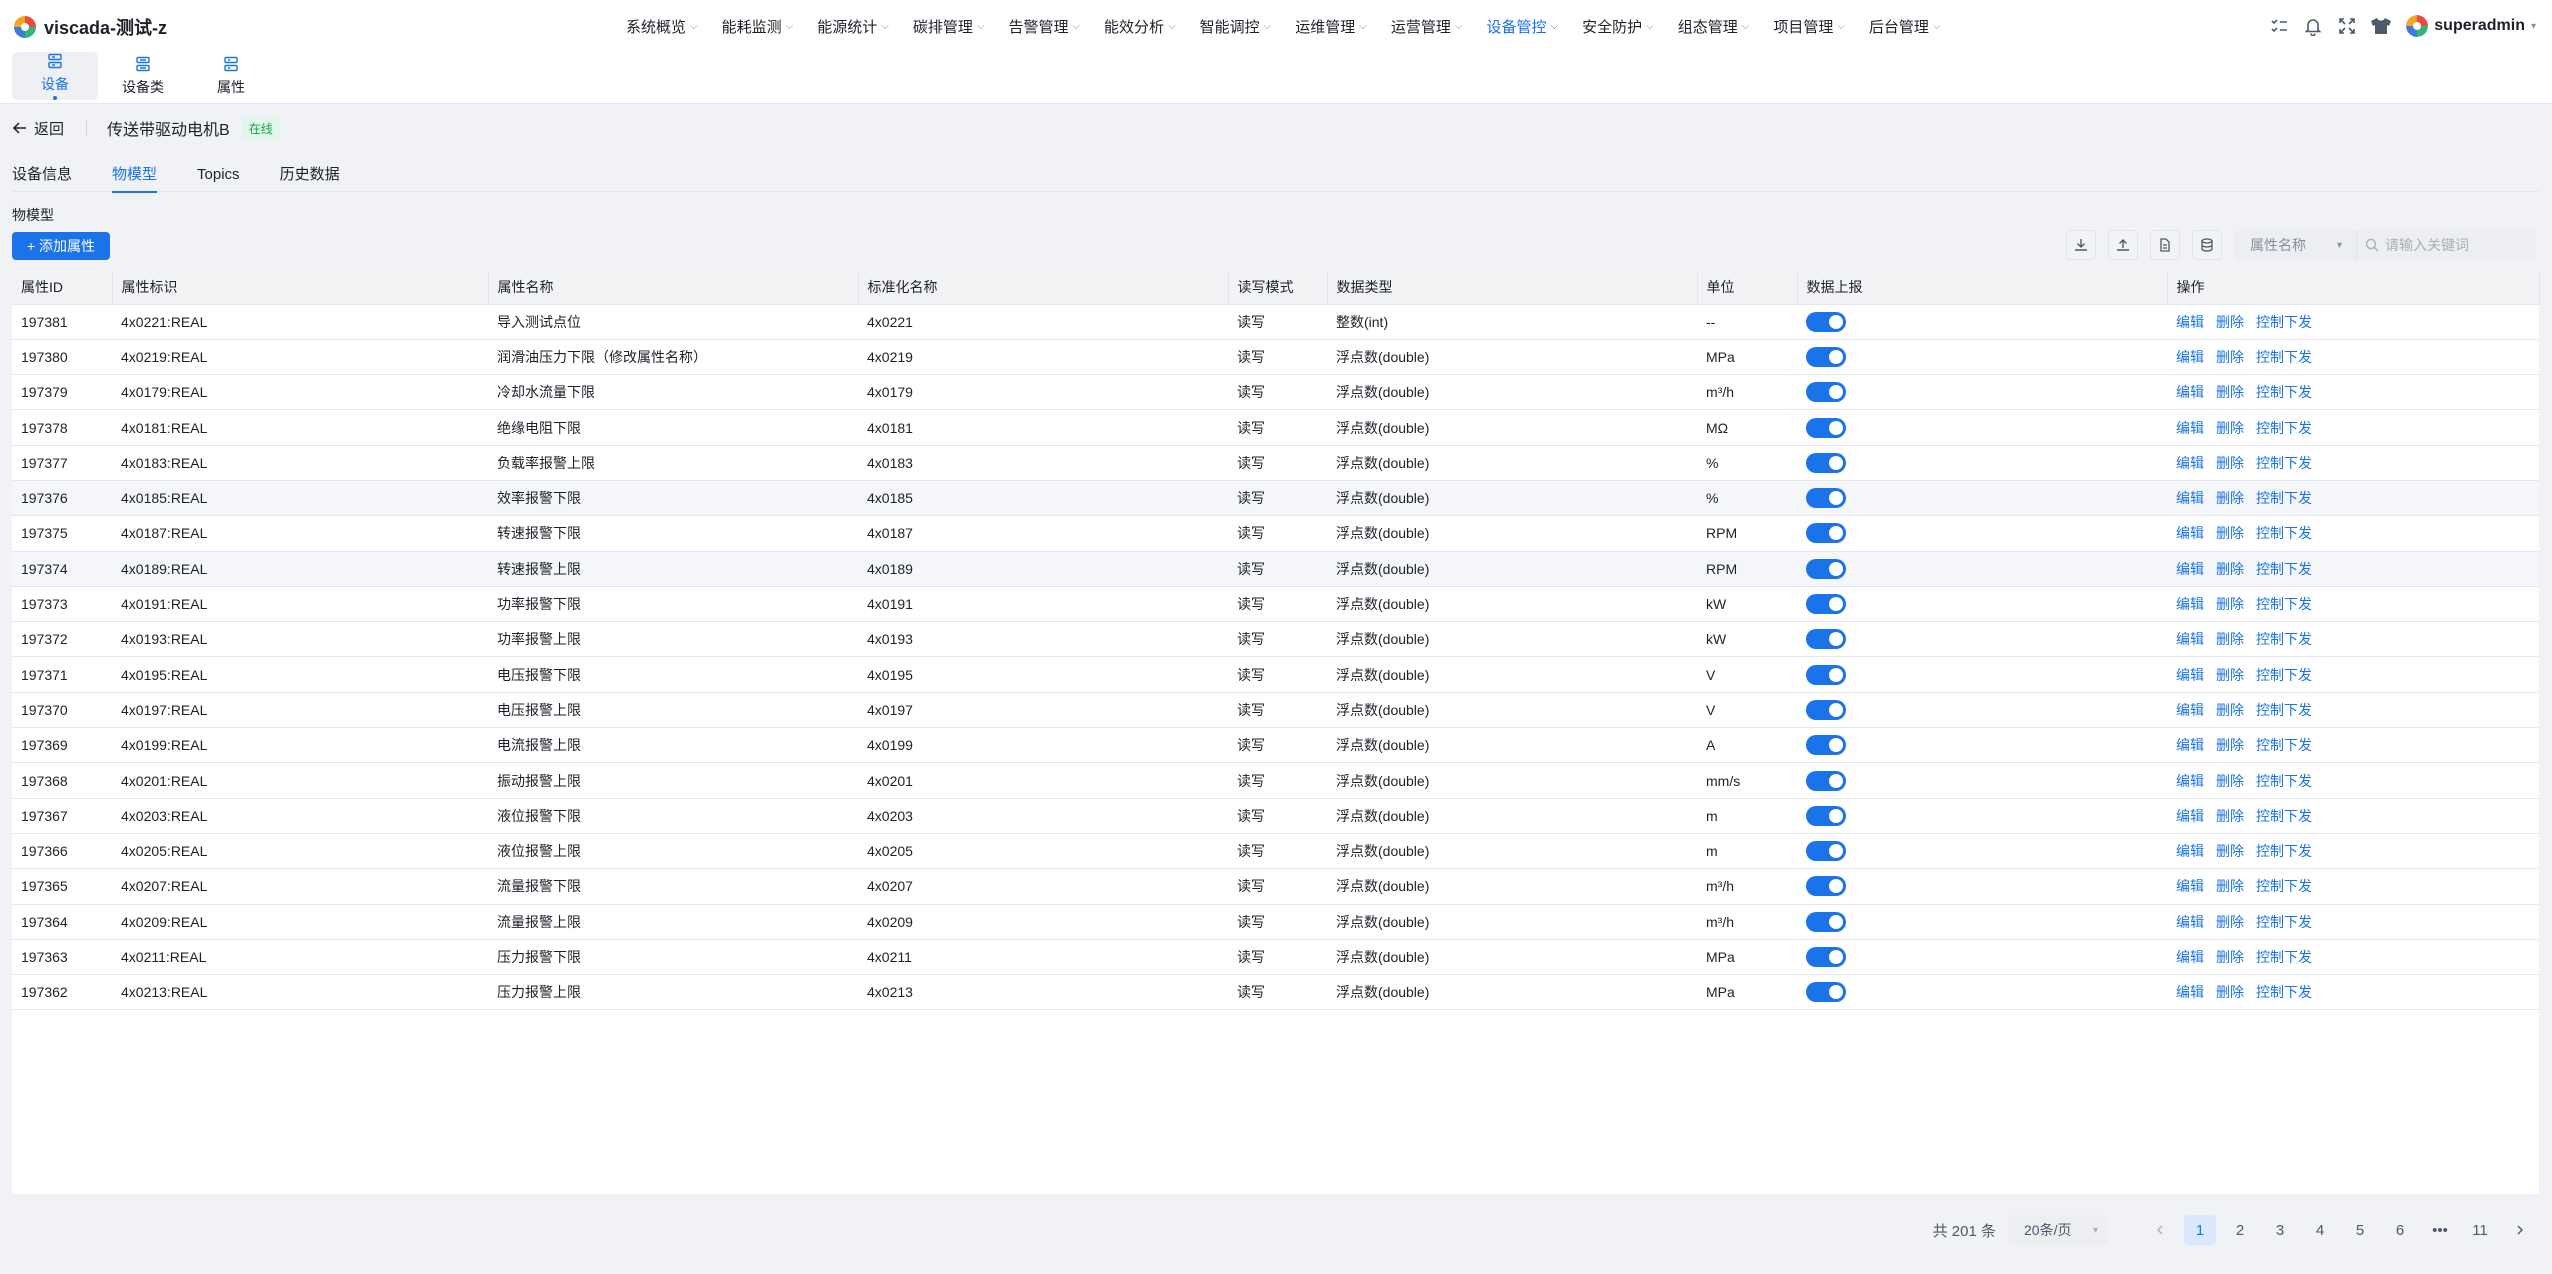  What do you see at coordinates (2207, 245) in the screenshot?
I see `table-settings-button` at bounding box center [2207, 245].